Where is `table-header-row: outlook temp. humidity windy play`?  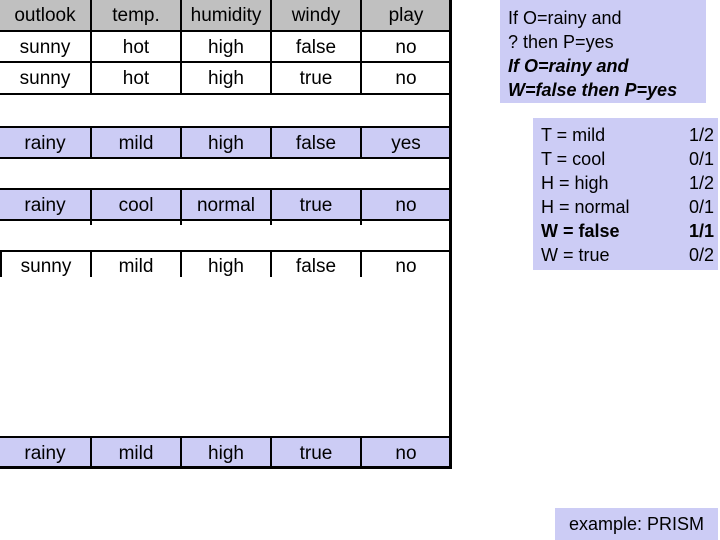
table-header-row: outlook temp. humidity windy play is located at coordinates (225, 16).